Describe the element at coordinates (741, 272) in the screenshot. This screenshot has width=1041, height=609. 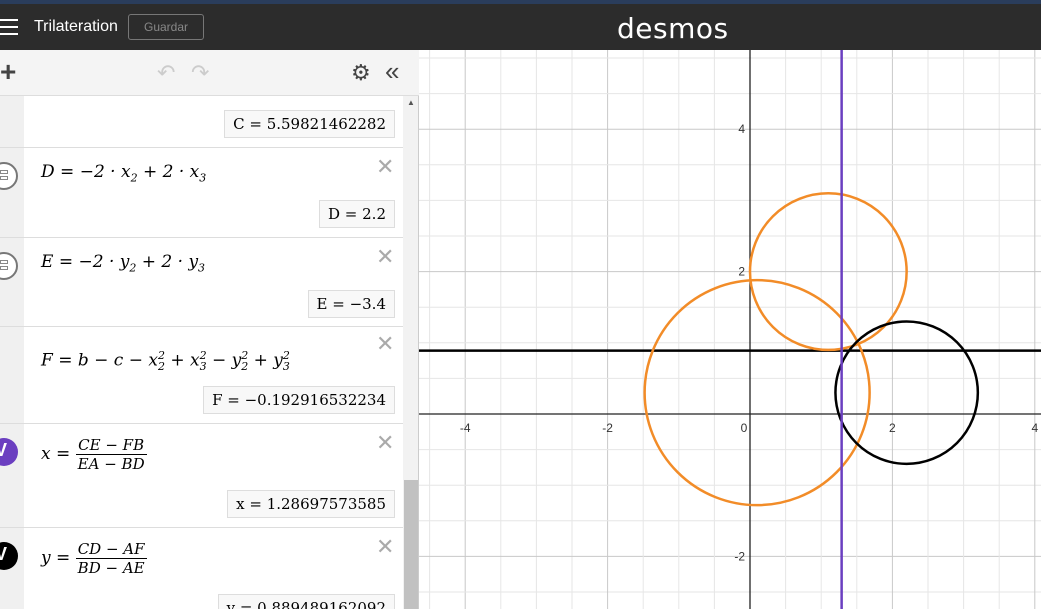
I see `y-tick-label: 2` at that location.